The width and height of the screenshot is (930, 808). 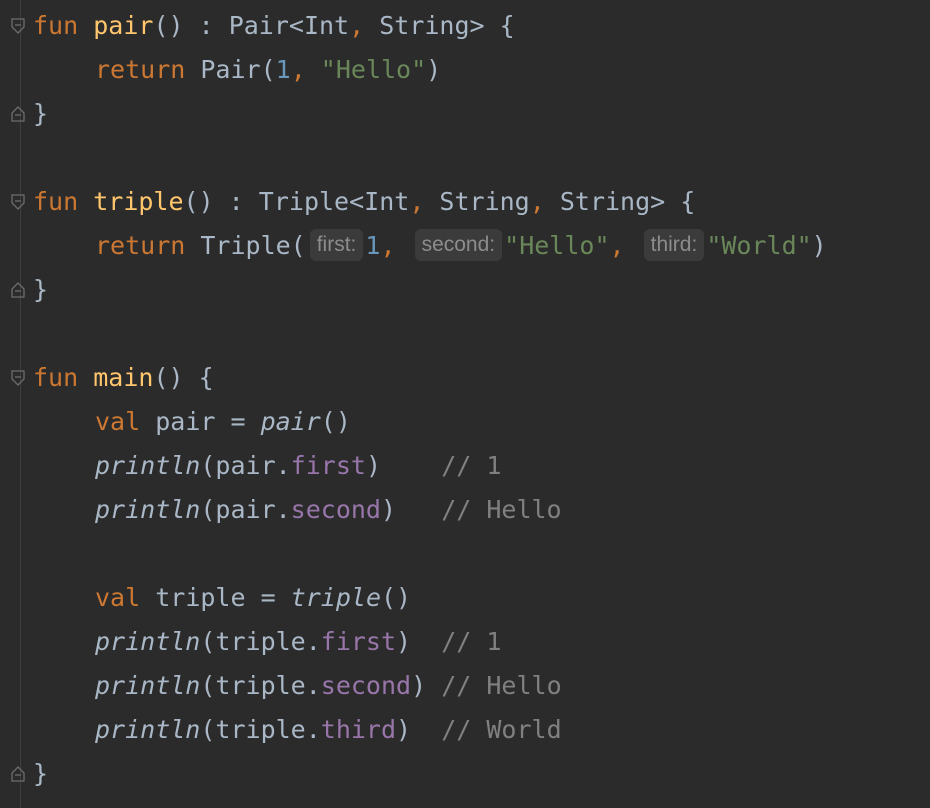 I want to click on code-line: println(triple.second) // Hello, so click(x=297, y=686).